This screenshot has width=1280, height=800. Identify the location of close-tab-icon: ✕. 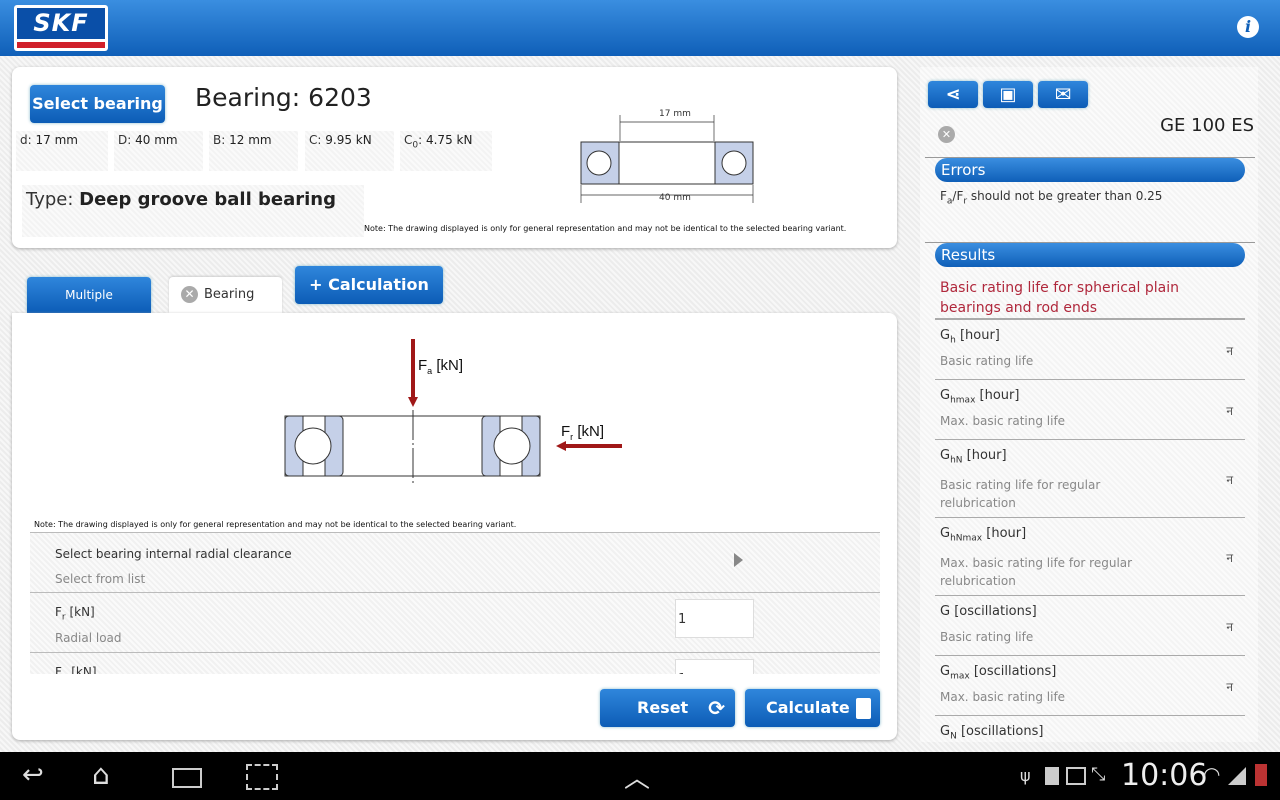
(189, 294).